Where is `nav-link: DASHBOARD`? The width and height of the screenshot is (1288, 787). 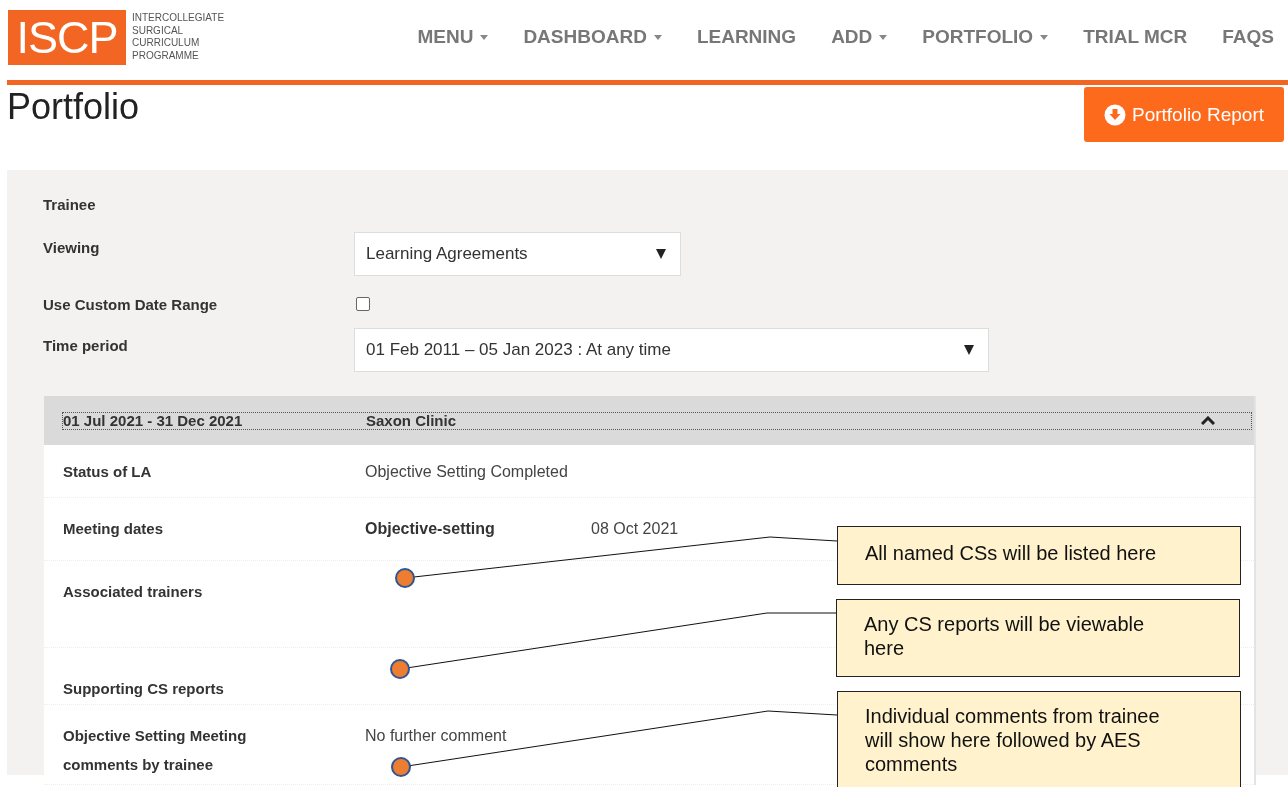
nav-link: DASHBOARD is located at coordinates (575, 37).